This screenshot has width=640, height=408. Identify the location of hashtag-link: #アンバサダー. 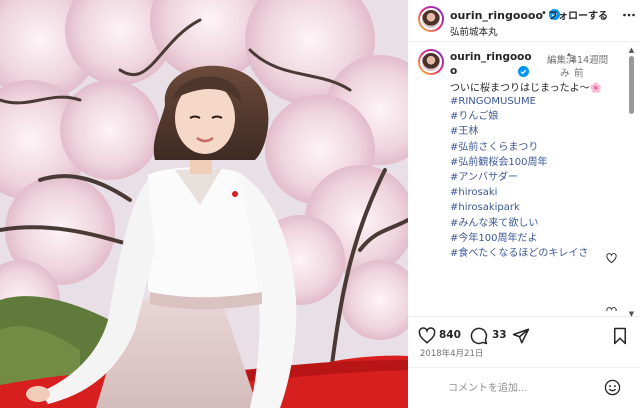
(519, 177).